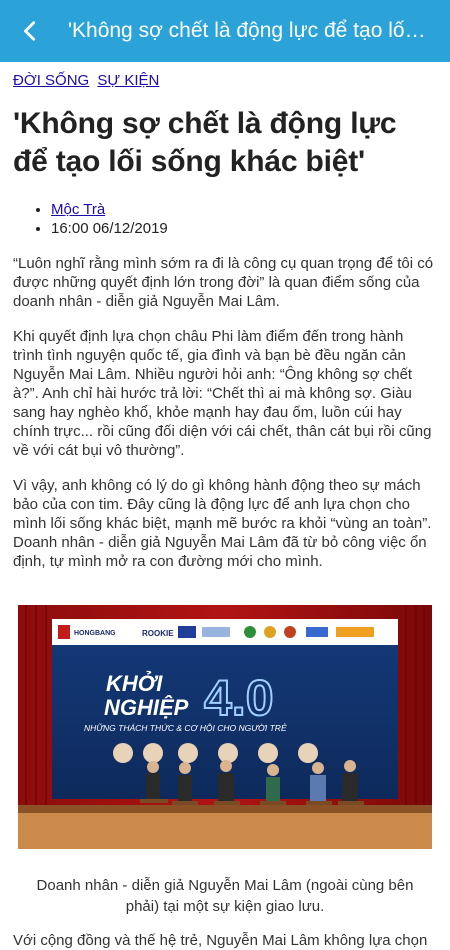 The image size is (450, 950). What do you see at coordinates (158, 633) in the screenshot?
I see `sponsor-logo-rookie: ROOKIE` at bounding box center [158, 633].